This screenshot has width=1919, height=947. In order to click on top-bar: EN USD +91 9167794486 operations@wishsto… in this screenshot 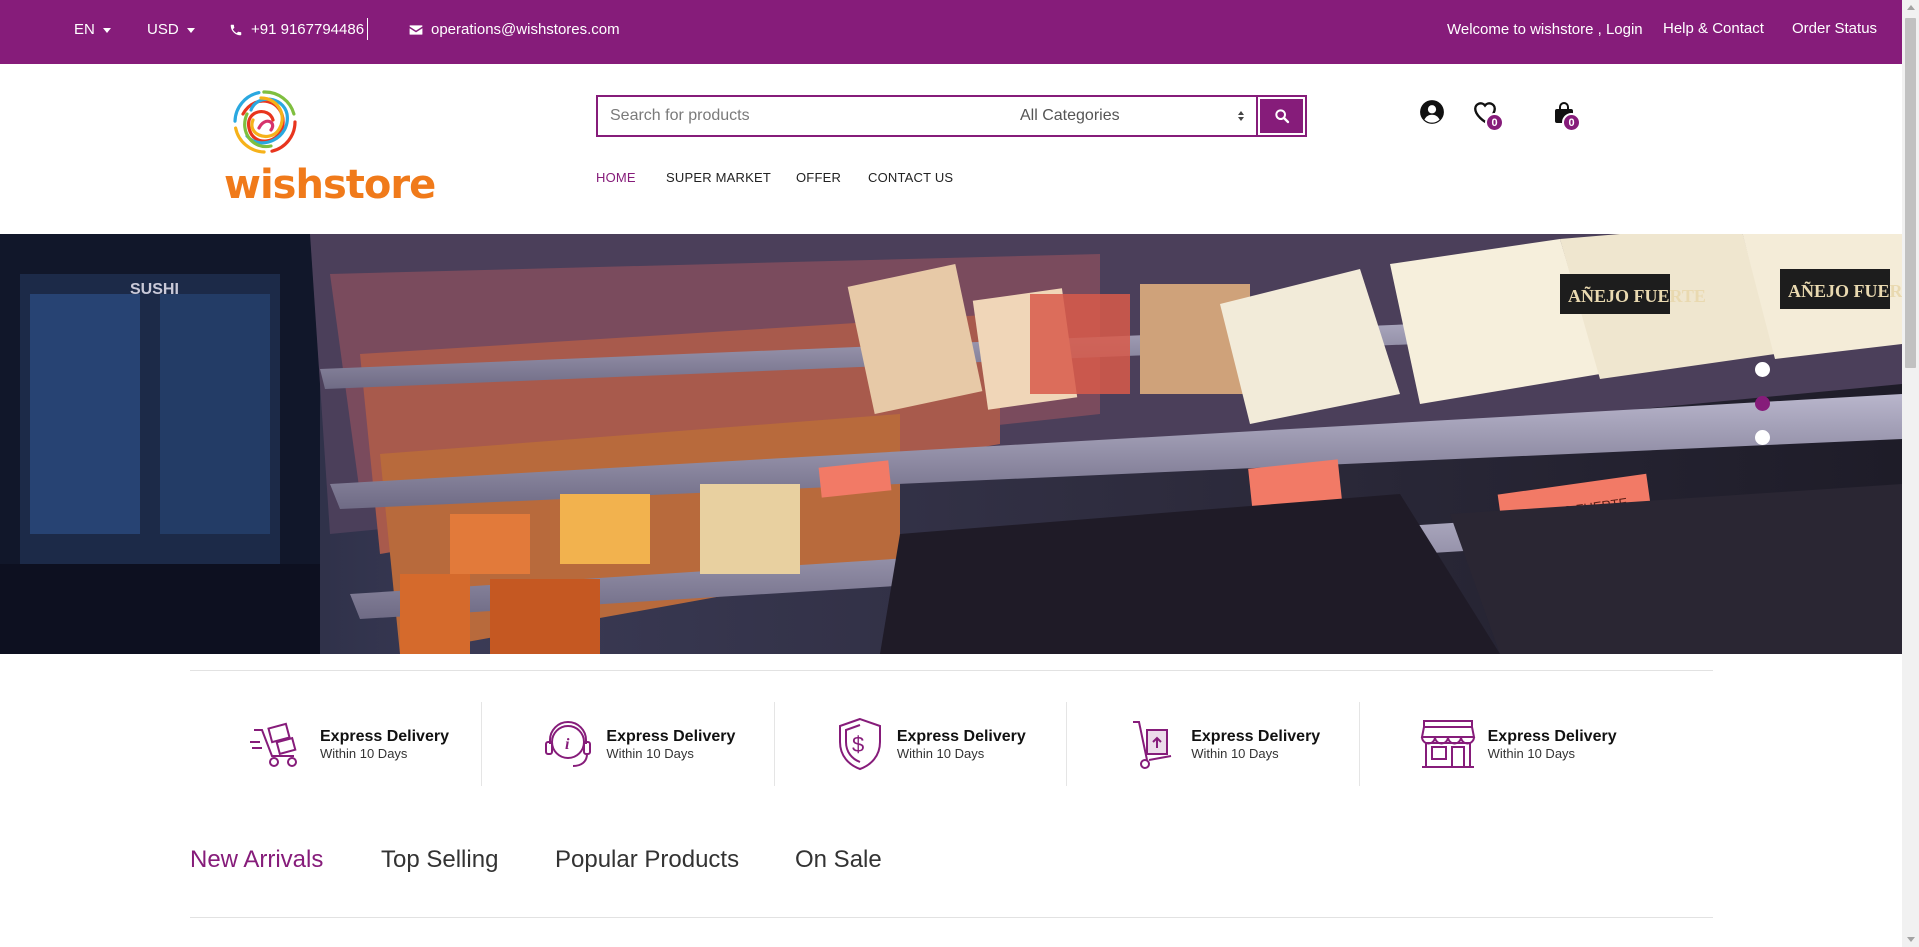, I will do `click(951, 32)`.